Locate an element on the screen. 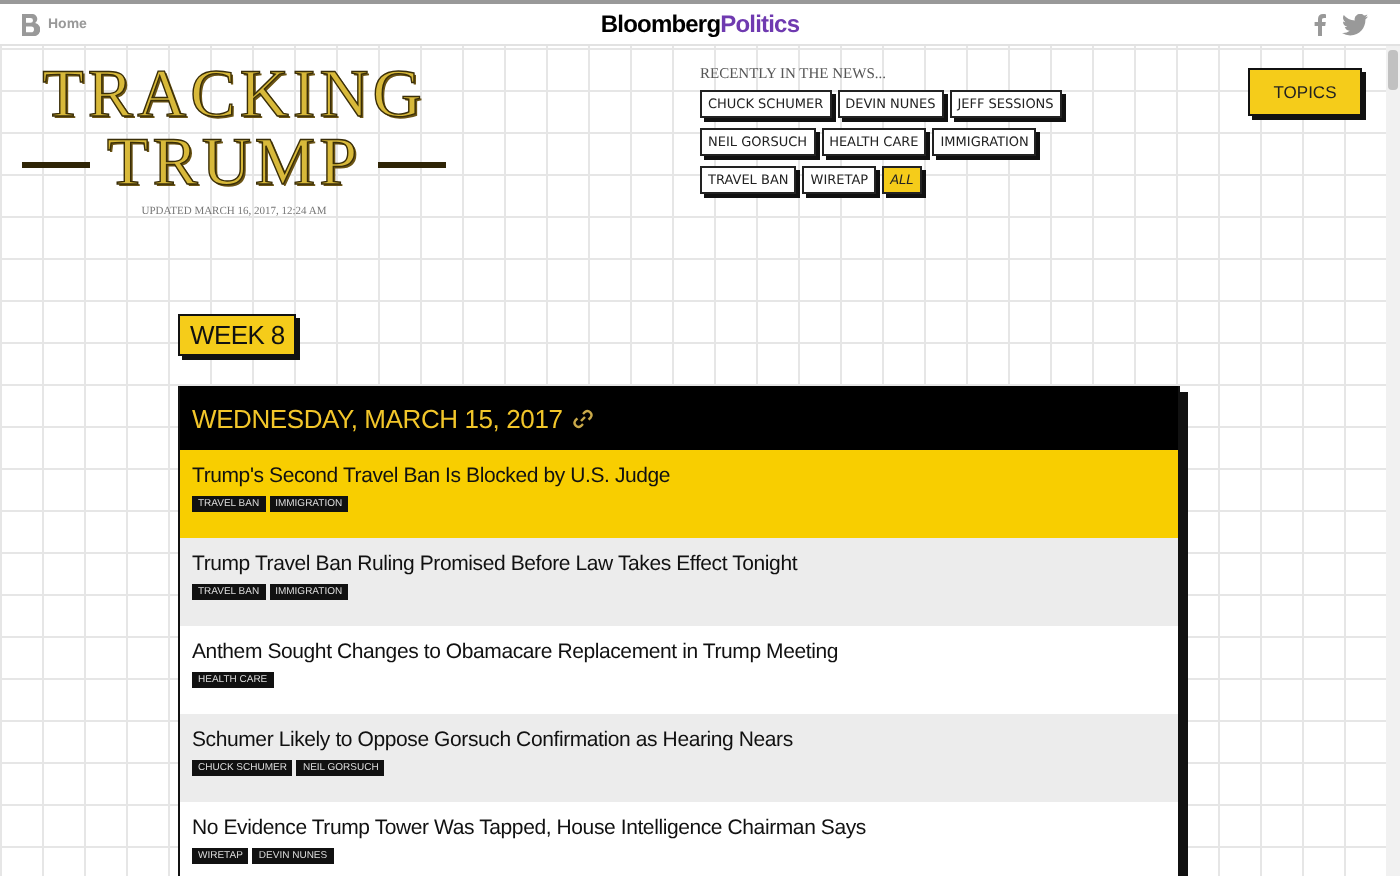  article-title: Schumer Likely to Oppose Gorsuch Confirmation as Hearing Nears is located at coordinates (679, 740).